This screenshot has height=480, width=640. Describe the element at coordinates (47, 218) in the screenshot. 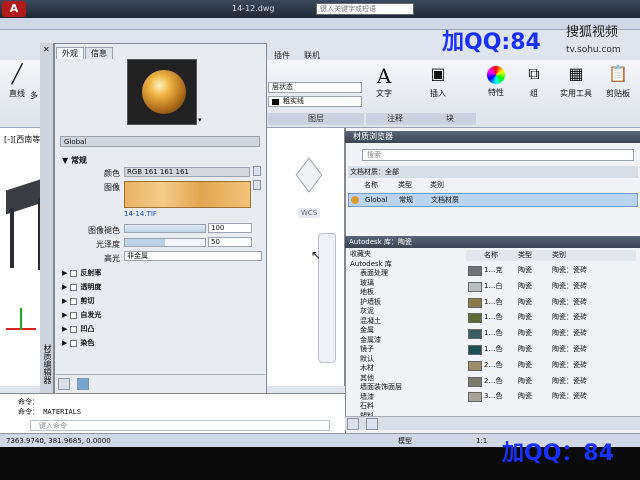

I see `material-editor-side-bar: 材质编辑器 ✕` at that location.